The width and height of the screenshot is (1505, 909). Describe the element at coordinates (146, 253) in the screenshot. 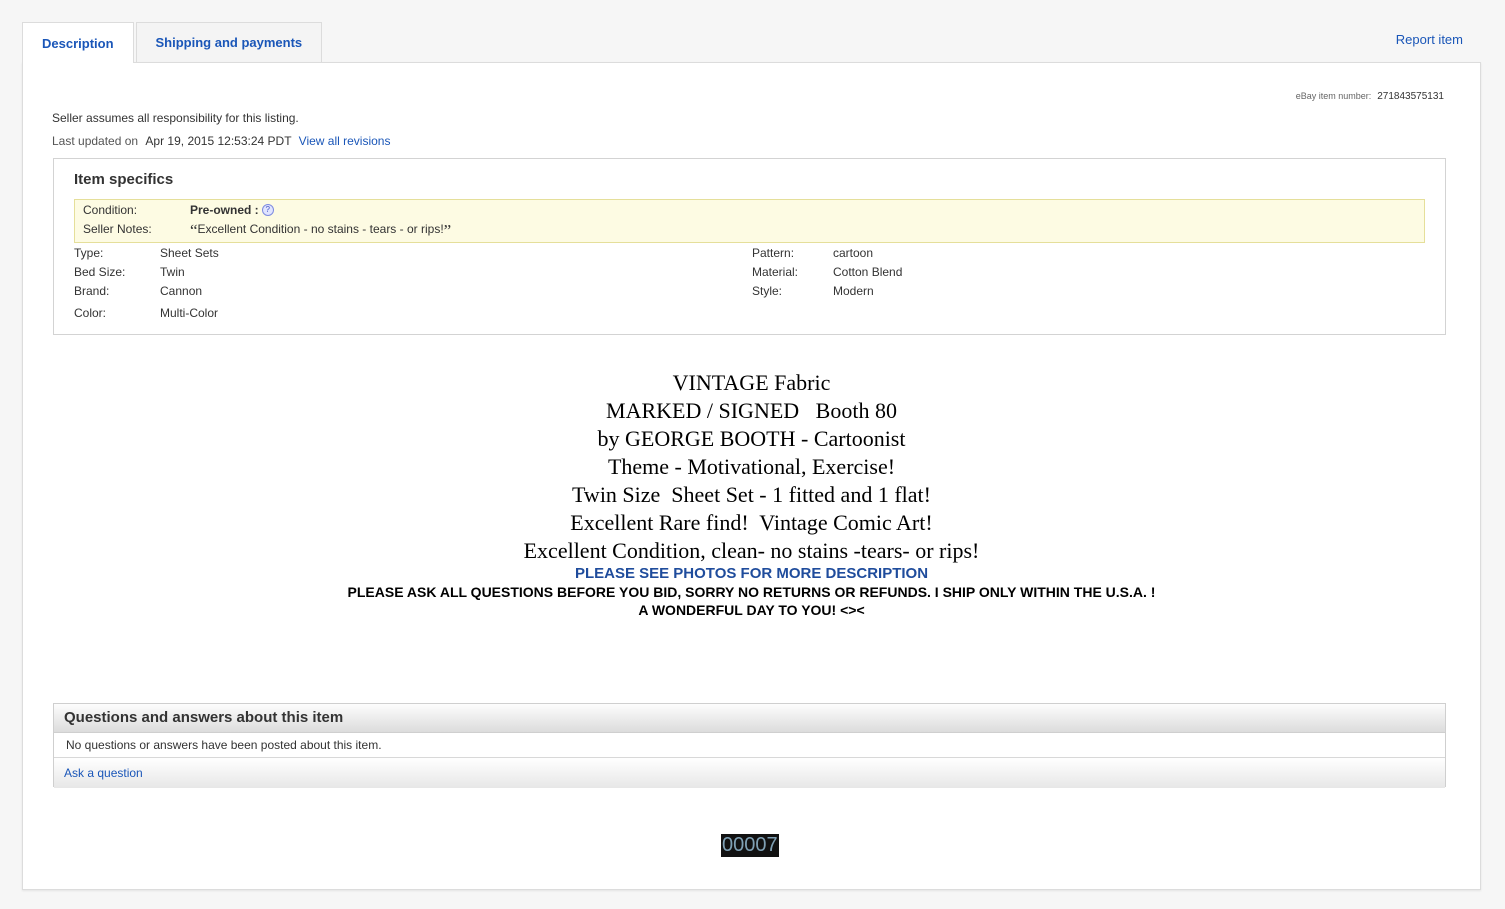

I see `attr-type: Type: Sheet Sets` at that location.